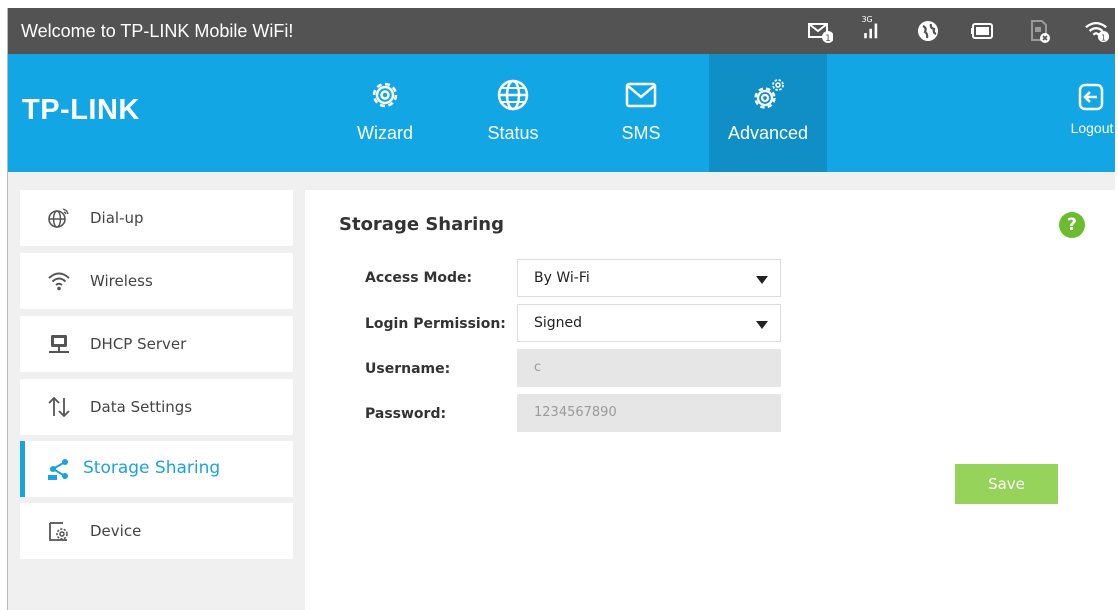 This screenshot has width=1118, height=610. I want to click on logout-label: Logout, so click(1092, 128).